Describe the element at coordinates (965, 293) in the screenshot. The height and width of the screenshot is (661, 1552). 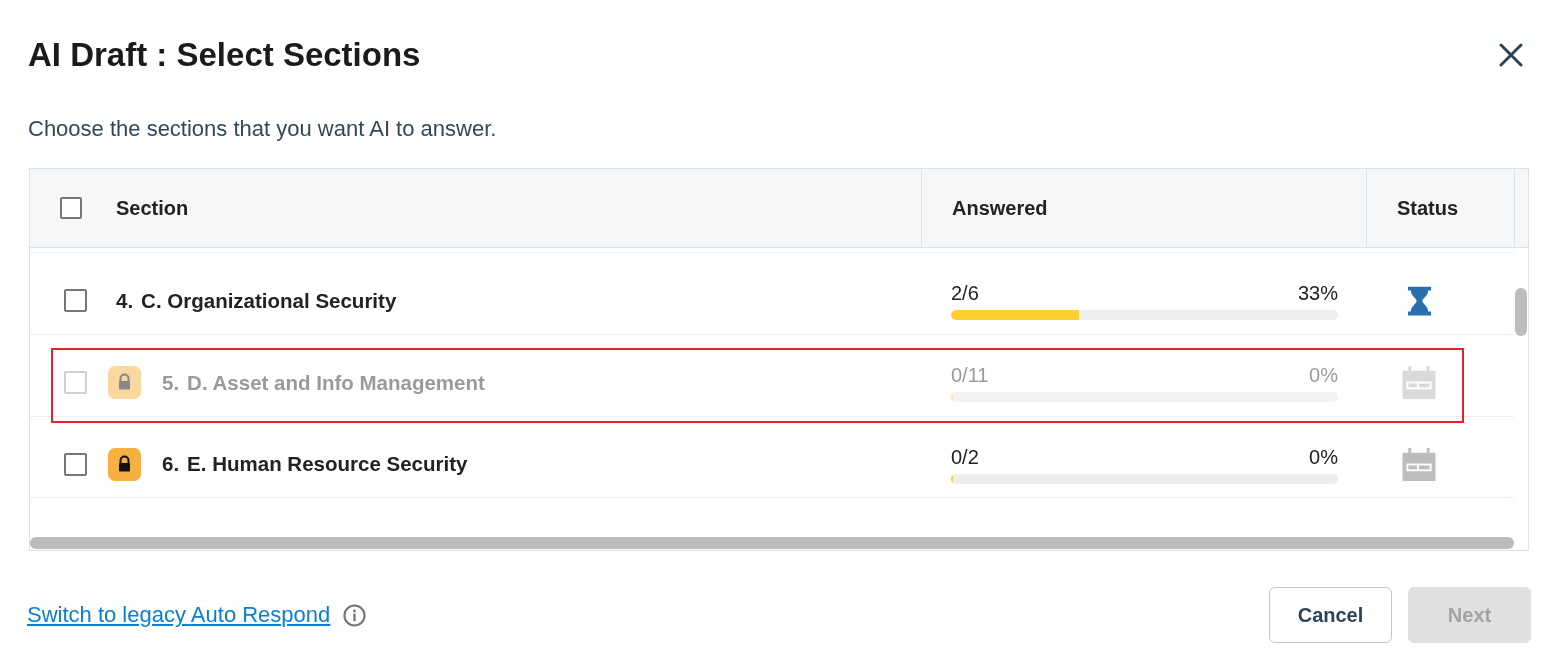
I see `answered-count: 2/6` at that location.